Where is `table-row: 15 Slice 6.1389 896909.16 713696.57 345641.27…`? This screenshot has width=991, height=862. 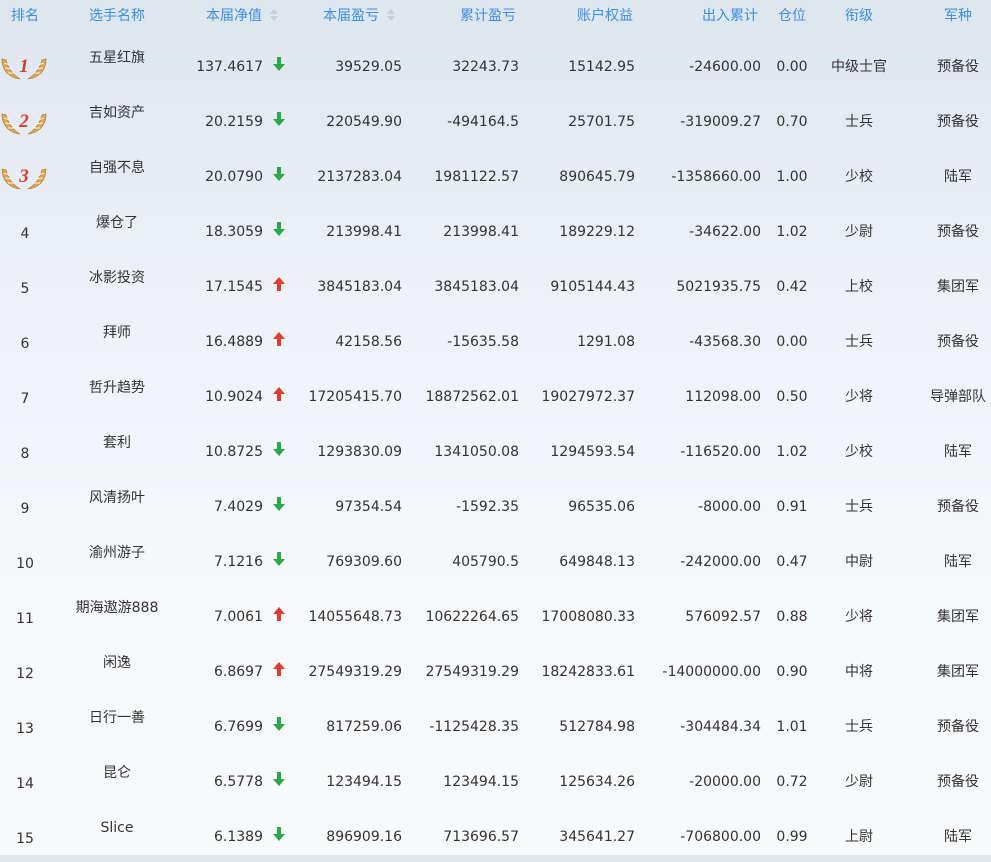 table-row: 15 Slice 6.1389 896909.16 713696.57 345641.27… is located at coordinates (495, 834).